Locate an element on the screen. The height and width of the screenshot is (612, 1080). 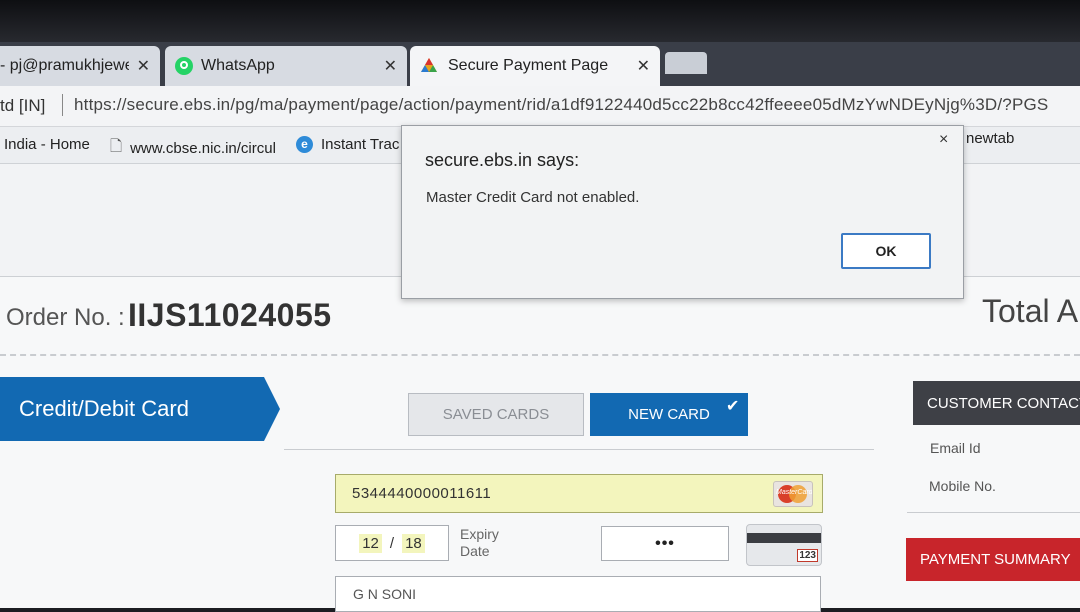
close-icon: × is located at coordinates (943, 140).